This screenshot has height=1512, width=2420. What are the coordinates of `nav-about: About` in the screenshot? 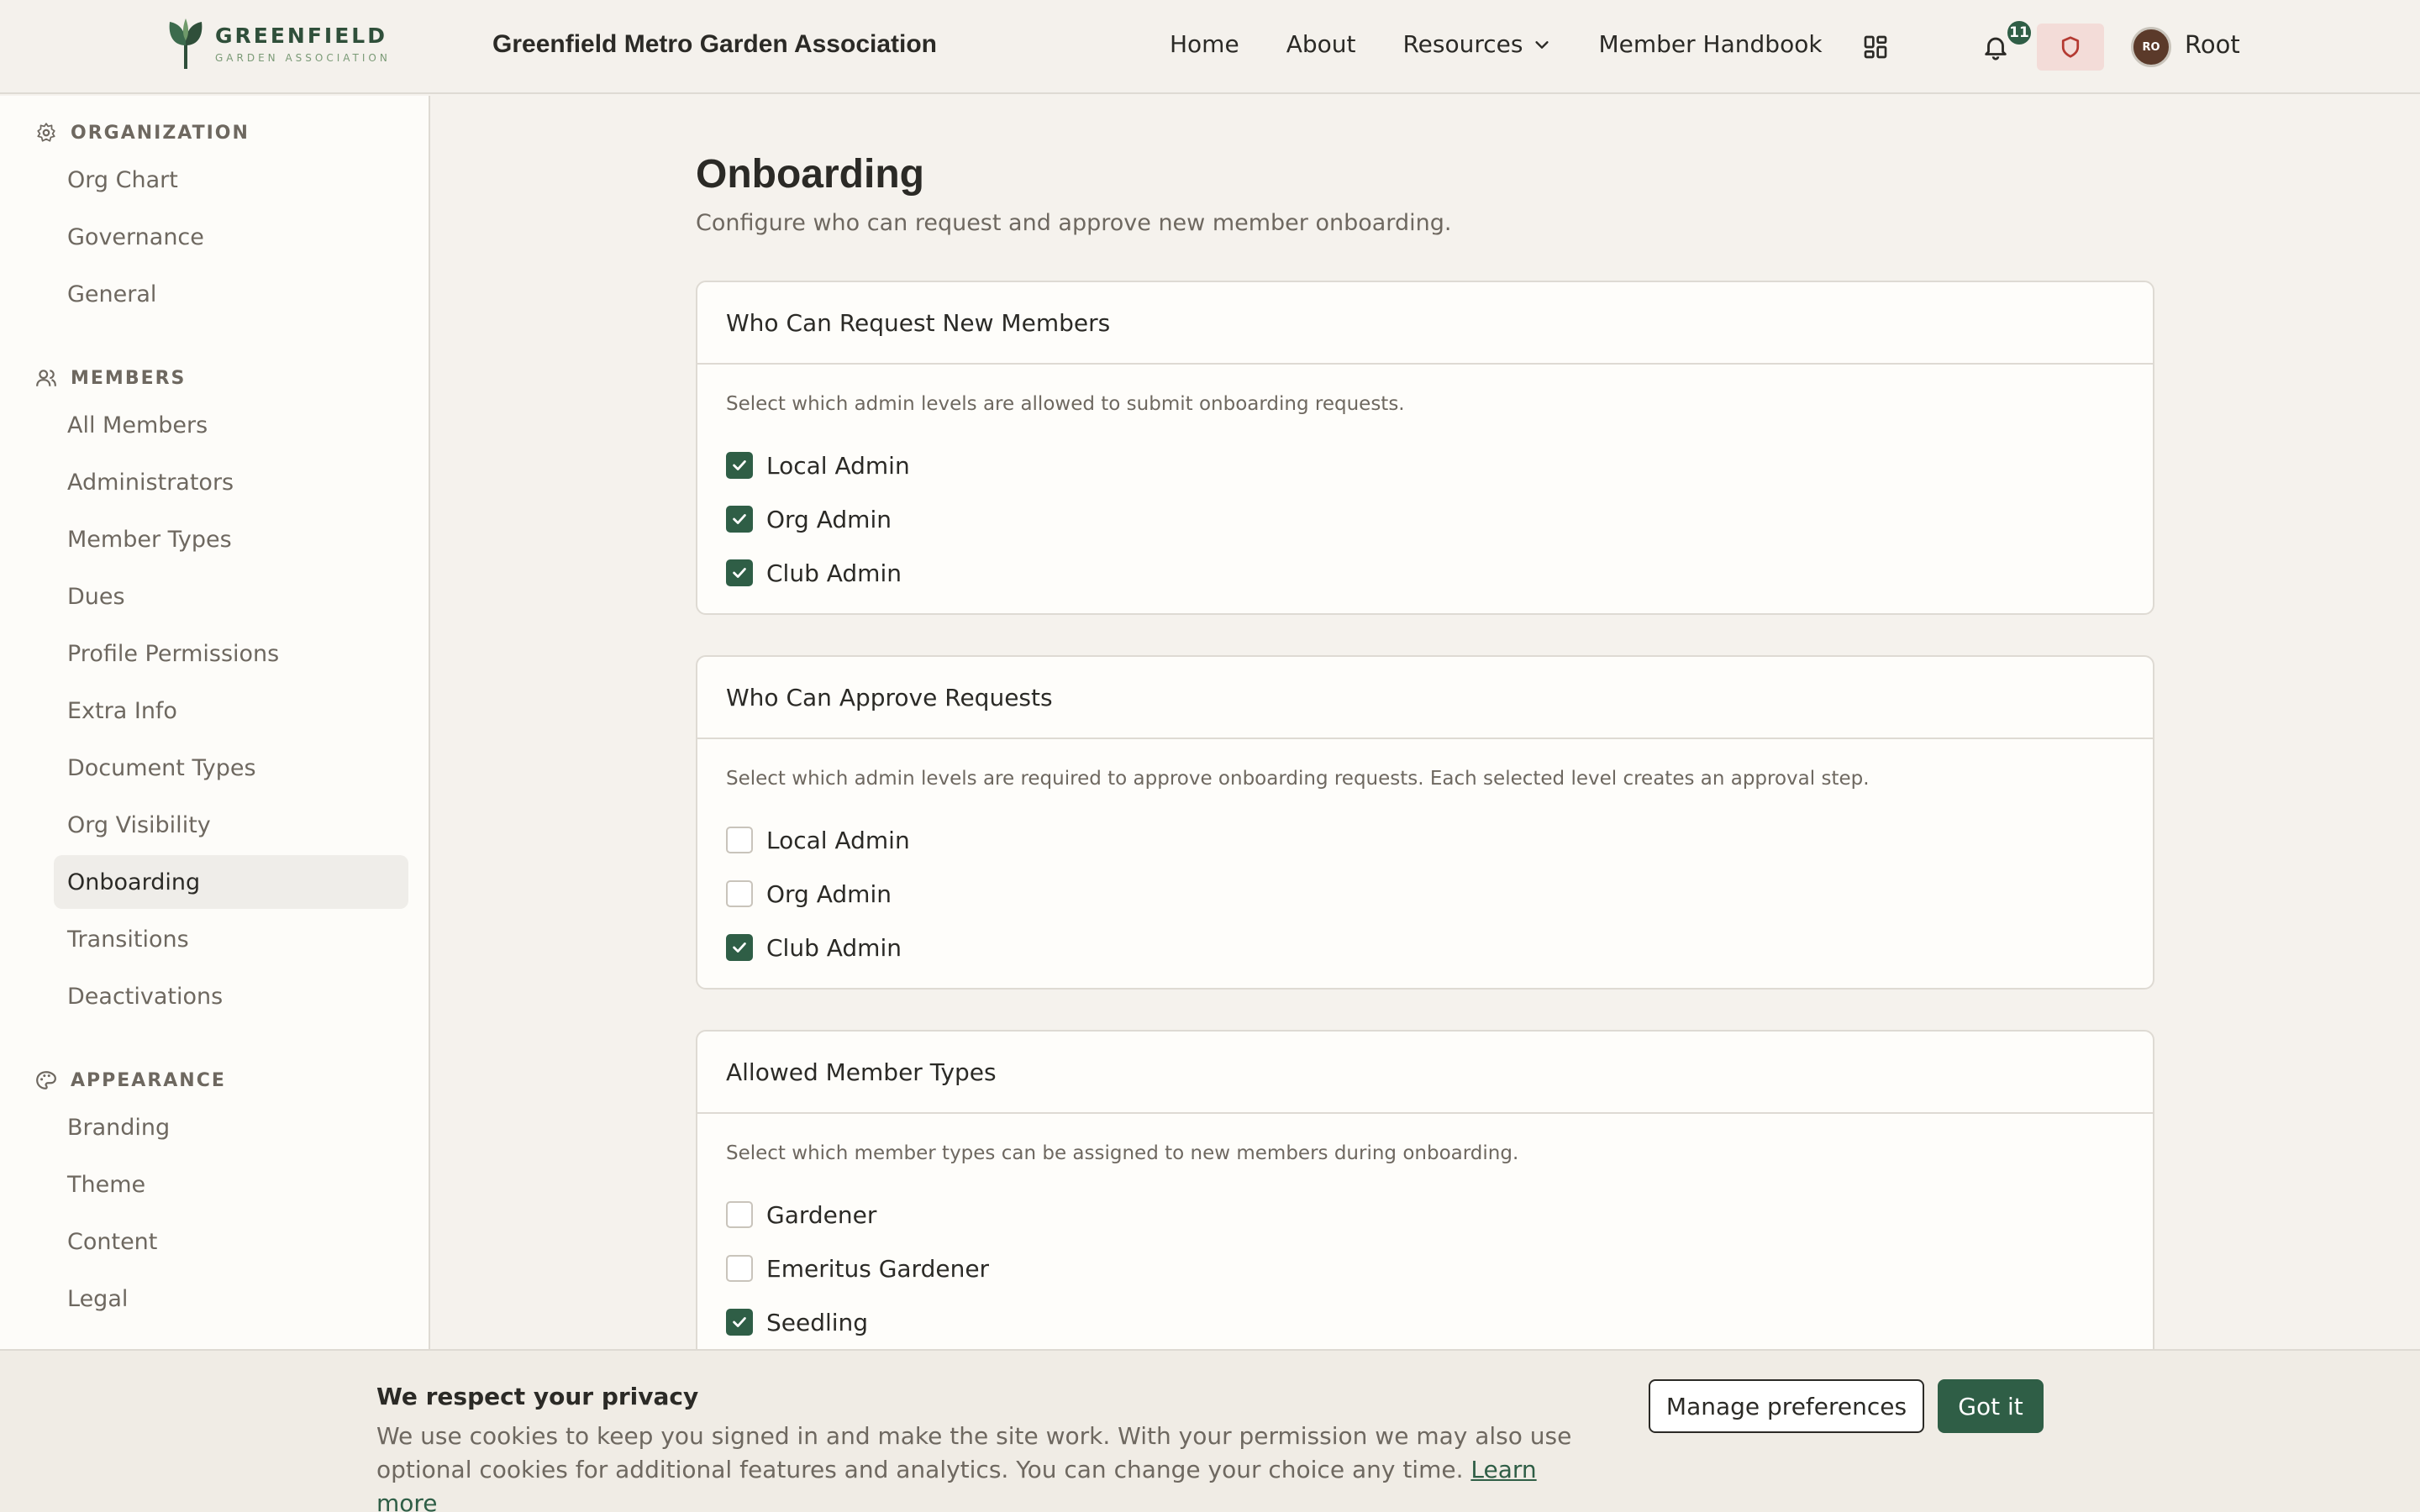 It's located at (1321, 44).